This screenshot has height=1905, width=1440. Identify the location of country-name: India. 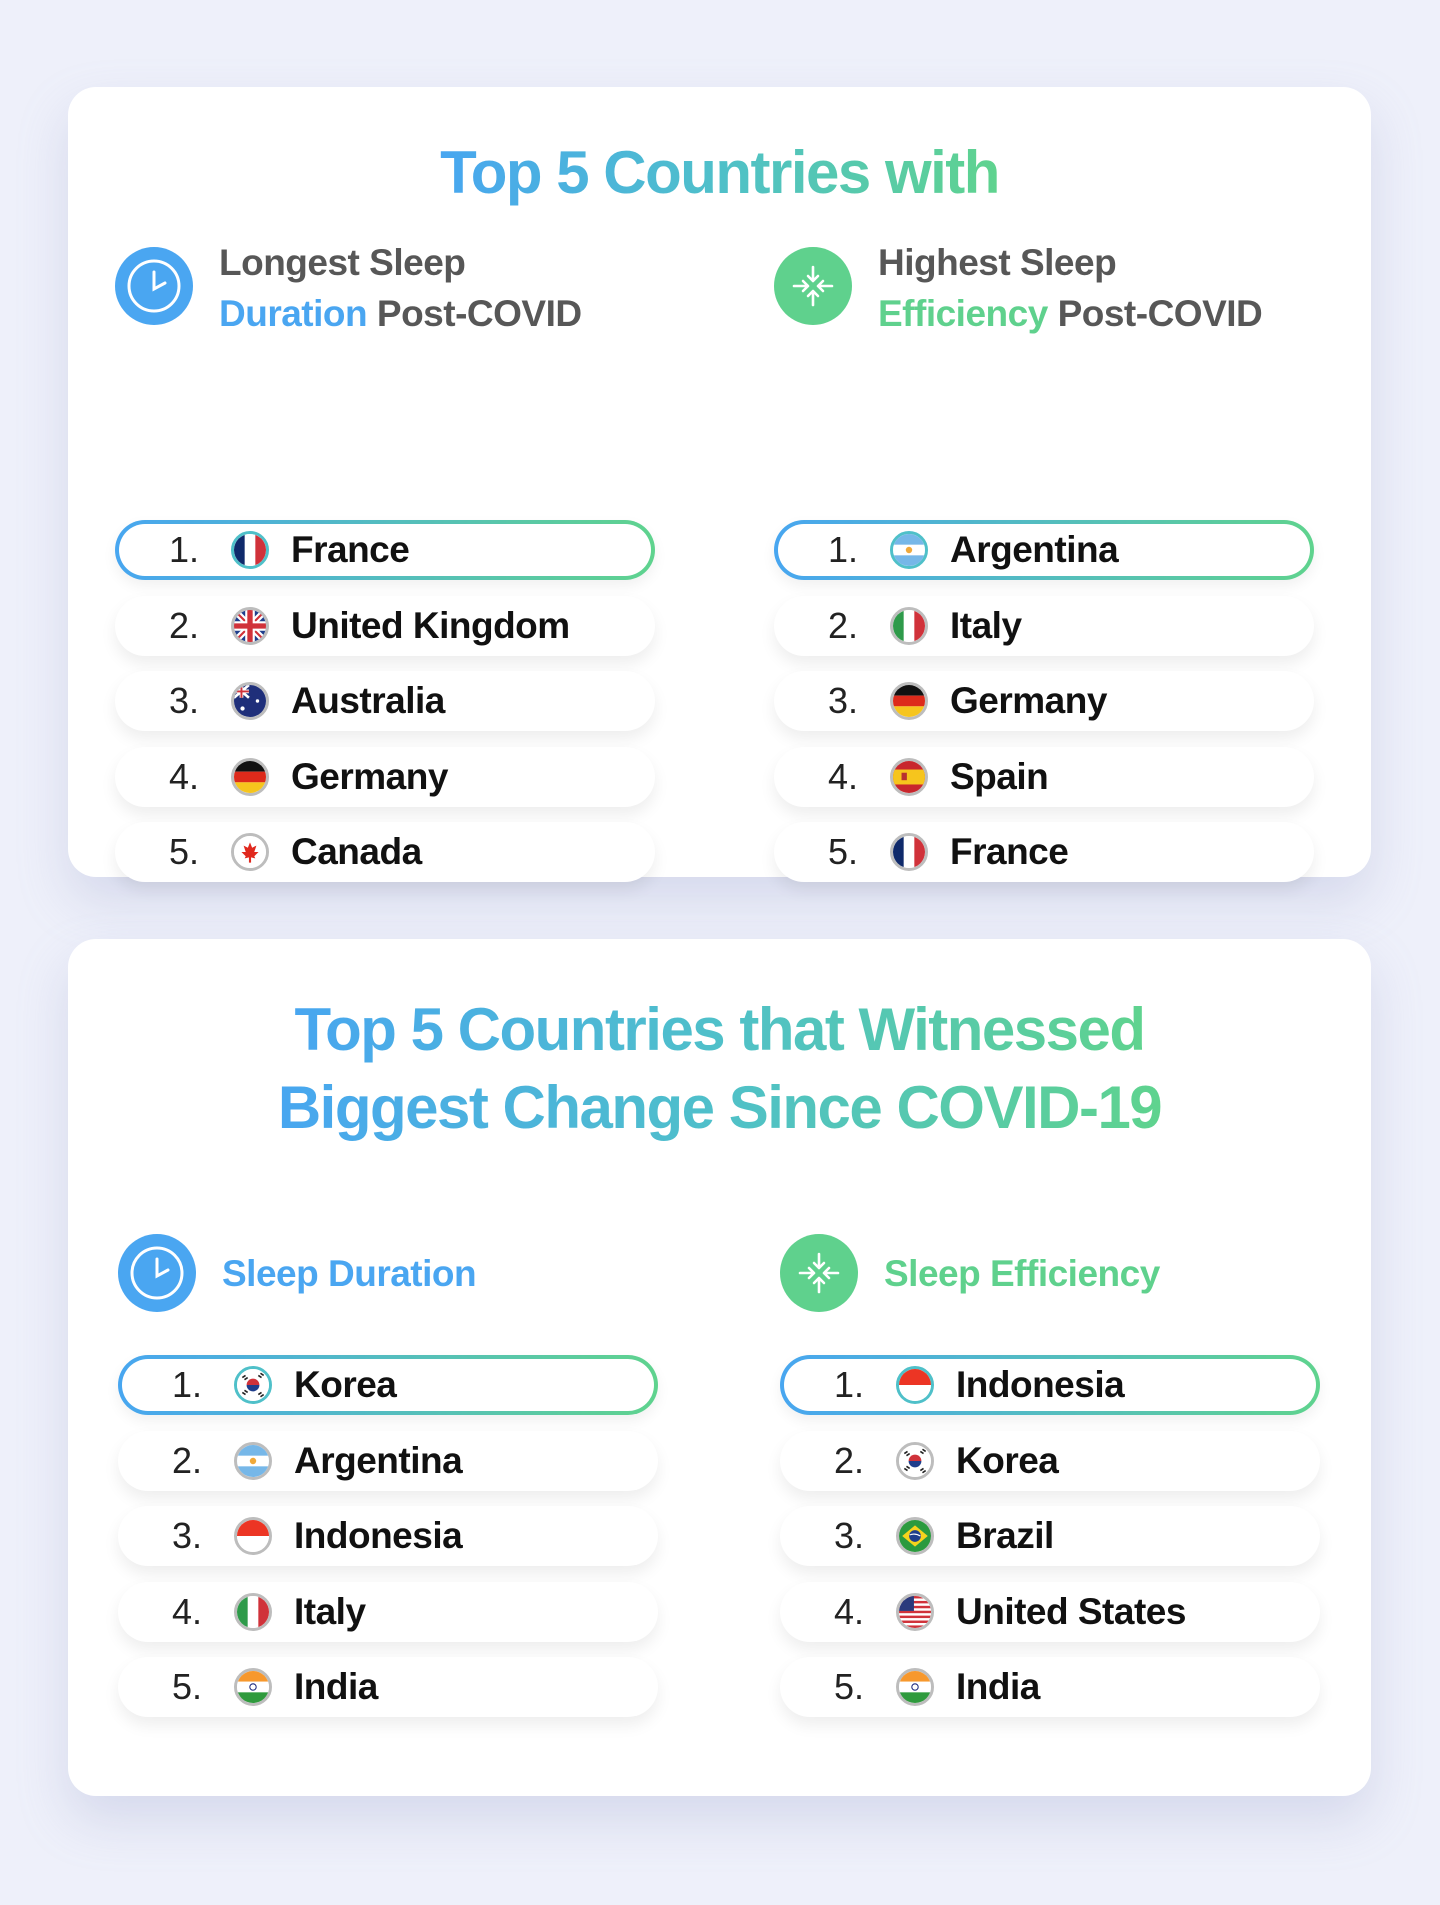
(336, 1686).